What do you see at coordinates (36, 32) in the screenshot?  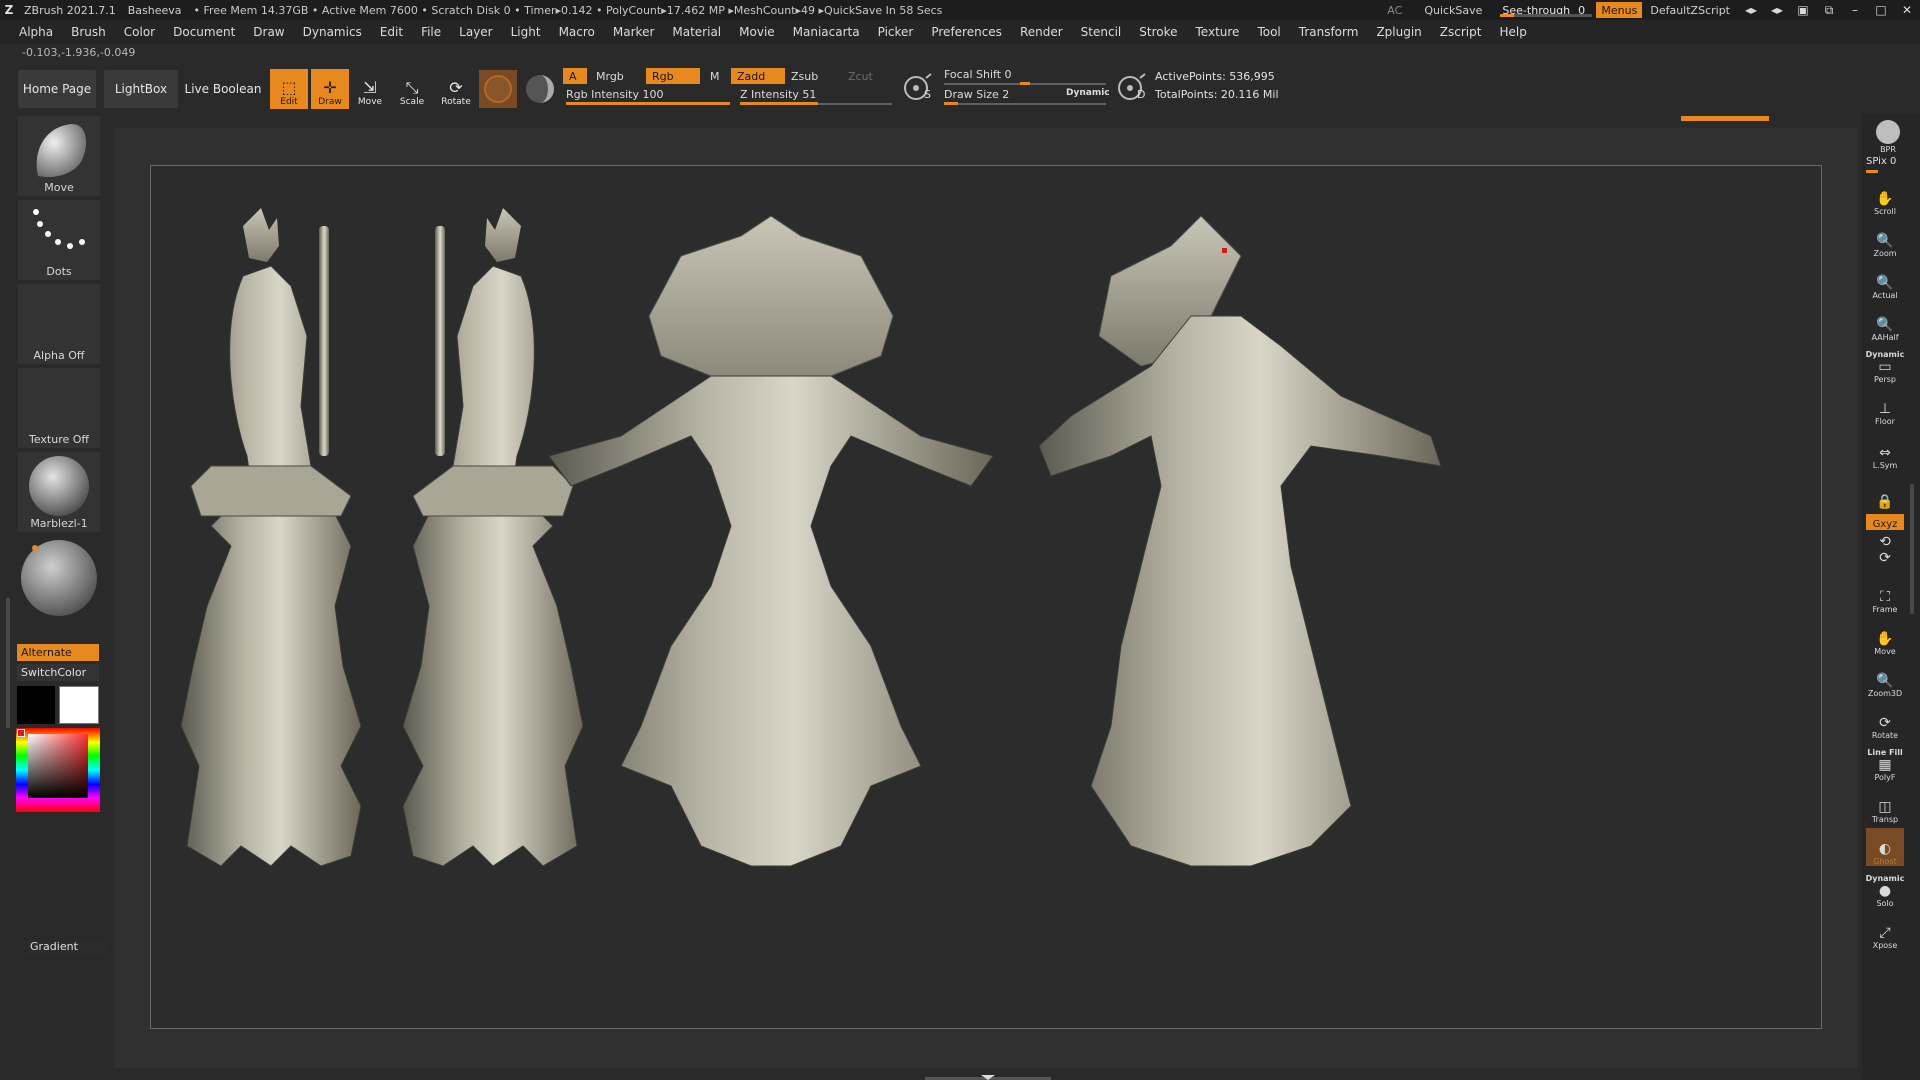 I see `menu-alpha: Alpha` at bounding box center [36, 32].